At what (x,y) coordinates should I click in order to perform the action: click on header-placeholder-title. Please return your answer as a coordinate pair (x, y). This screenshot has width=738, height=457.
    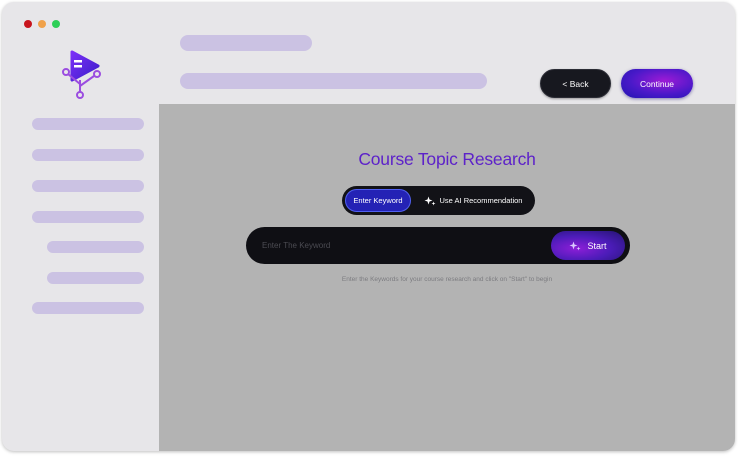
    Looking at the image, I should click on (246, 43).